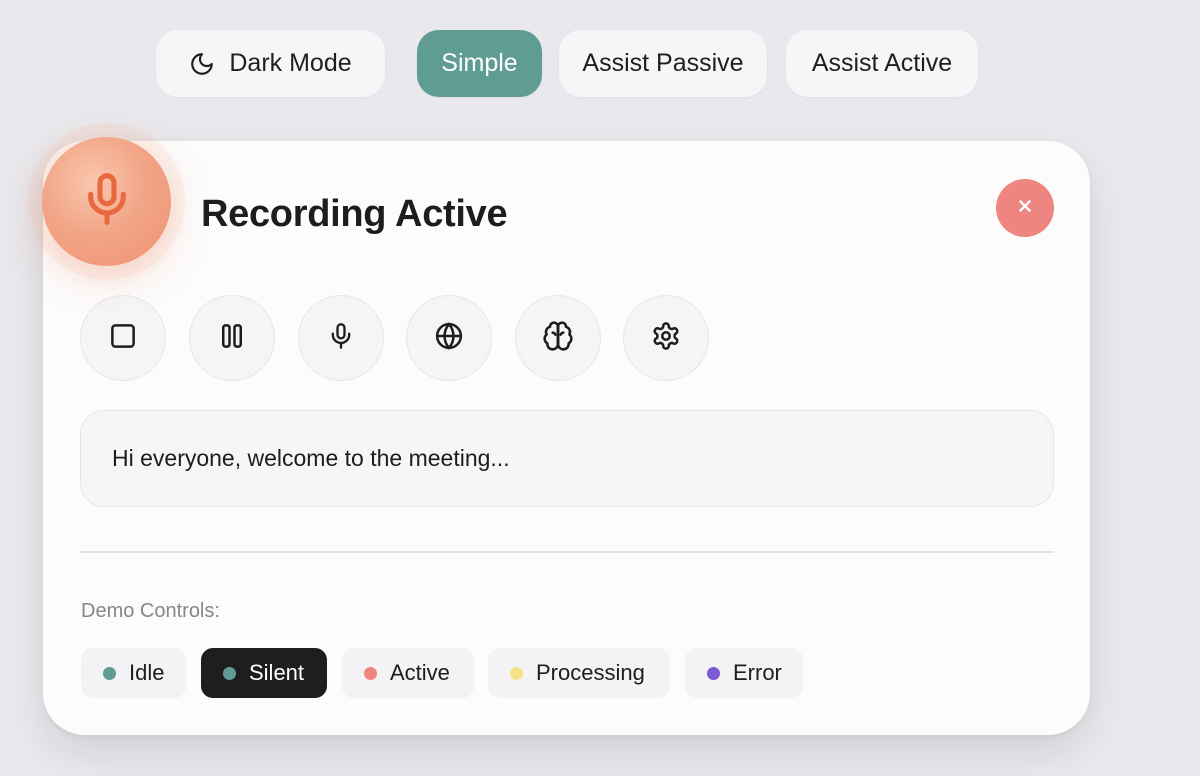  I want to click on demo-processing-button: Processing, so click(579, 673).